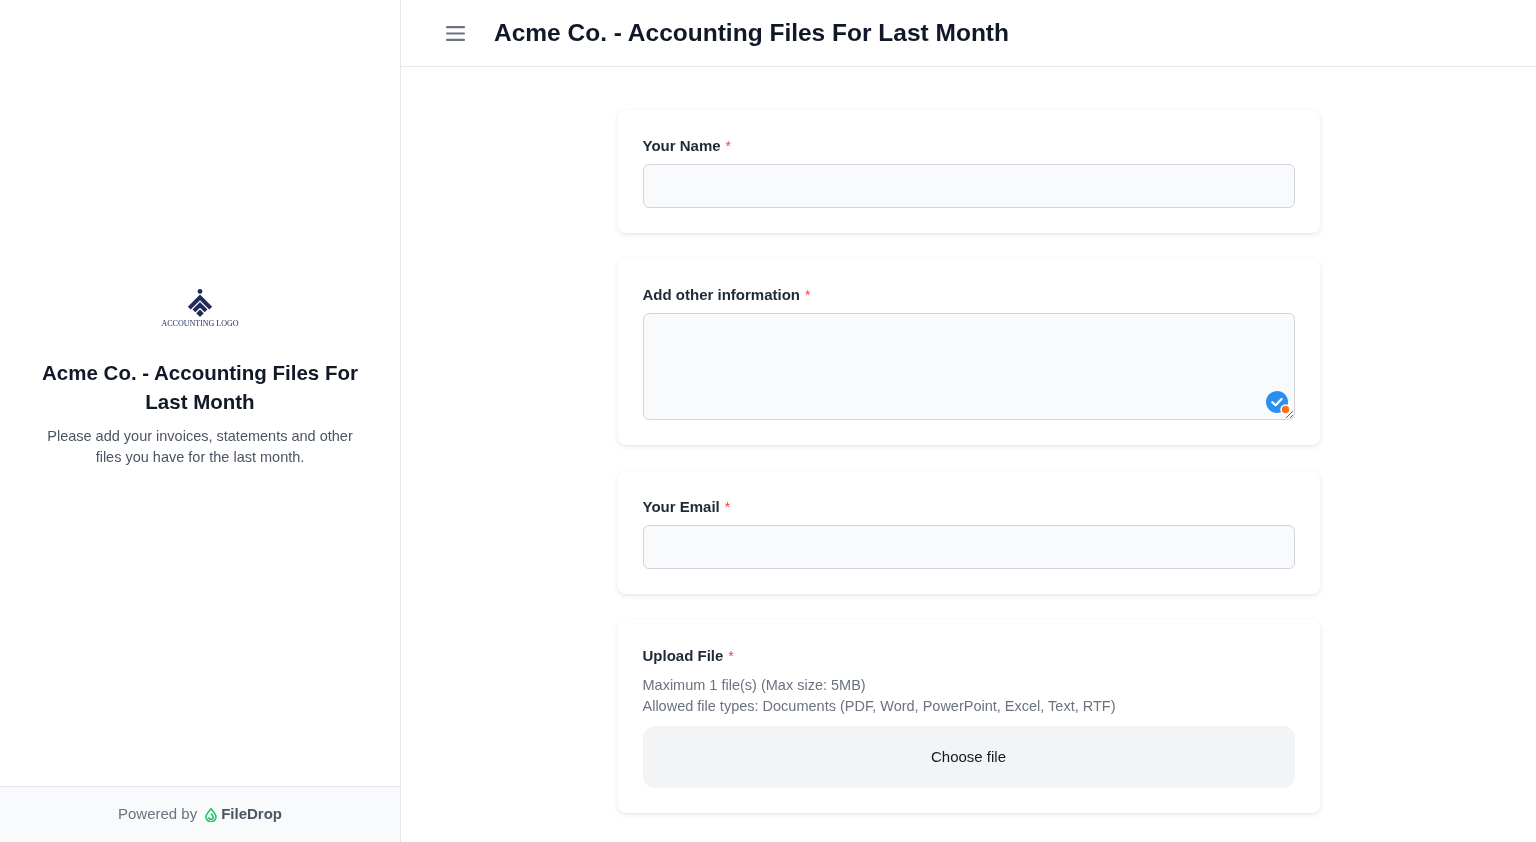 This screenshot has height=842, width=1536. What do you see at coordinates (879, 706) in the screenshot?
I see `upload-hint: Allowed file types: Documents (PDF, Word, PowerPoint, Excel, Text, RTF)` at bounding box center [879, 706].